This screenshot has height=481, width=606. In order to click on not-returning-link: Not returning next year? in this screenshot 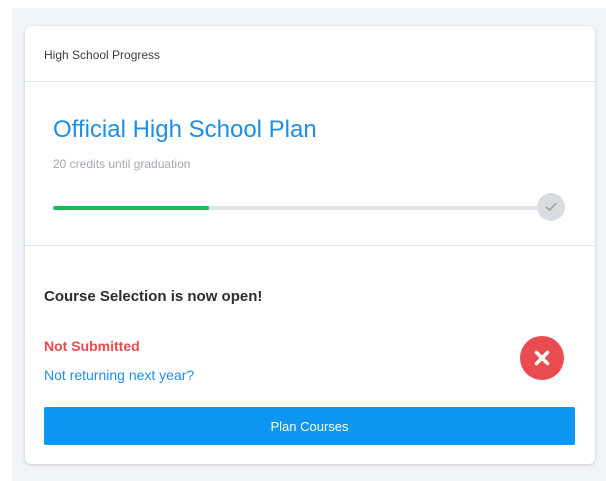, I will do `click(119, 375)`.